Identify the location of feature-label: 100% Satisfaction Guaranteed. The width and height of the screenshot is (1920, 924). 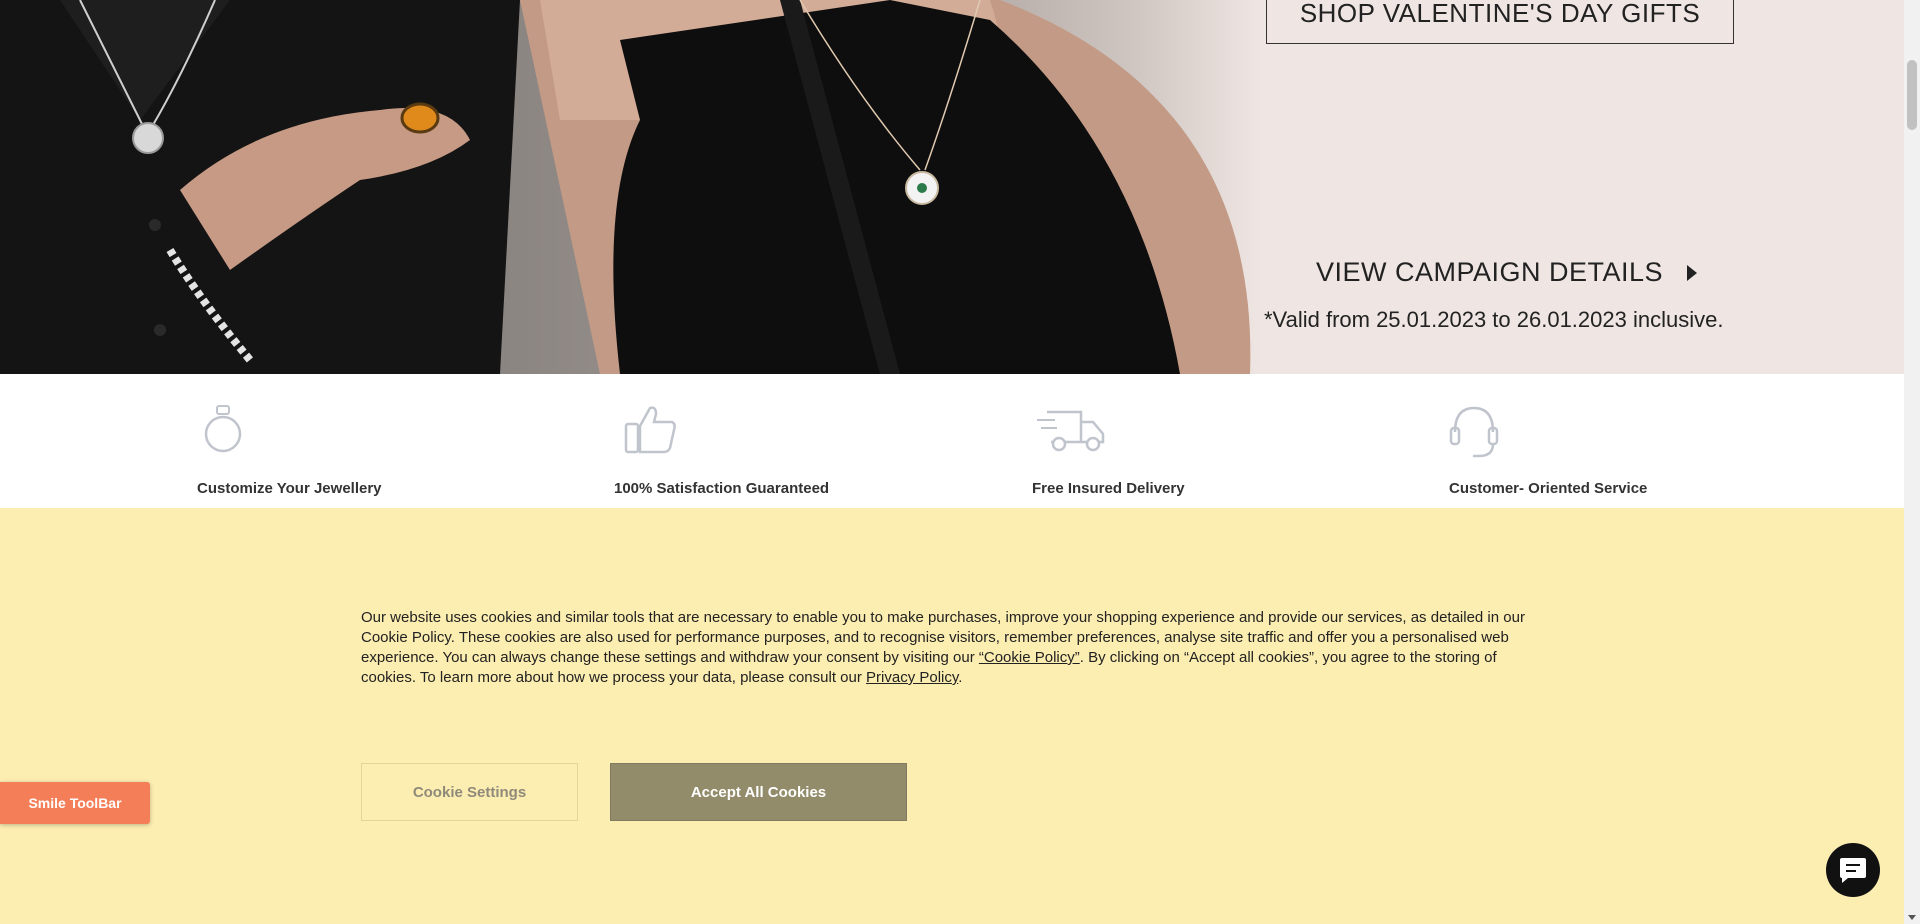
(722, 488).